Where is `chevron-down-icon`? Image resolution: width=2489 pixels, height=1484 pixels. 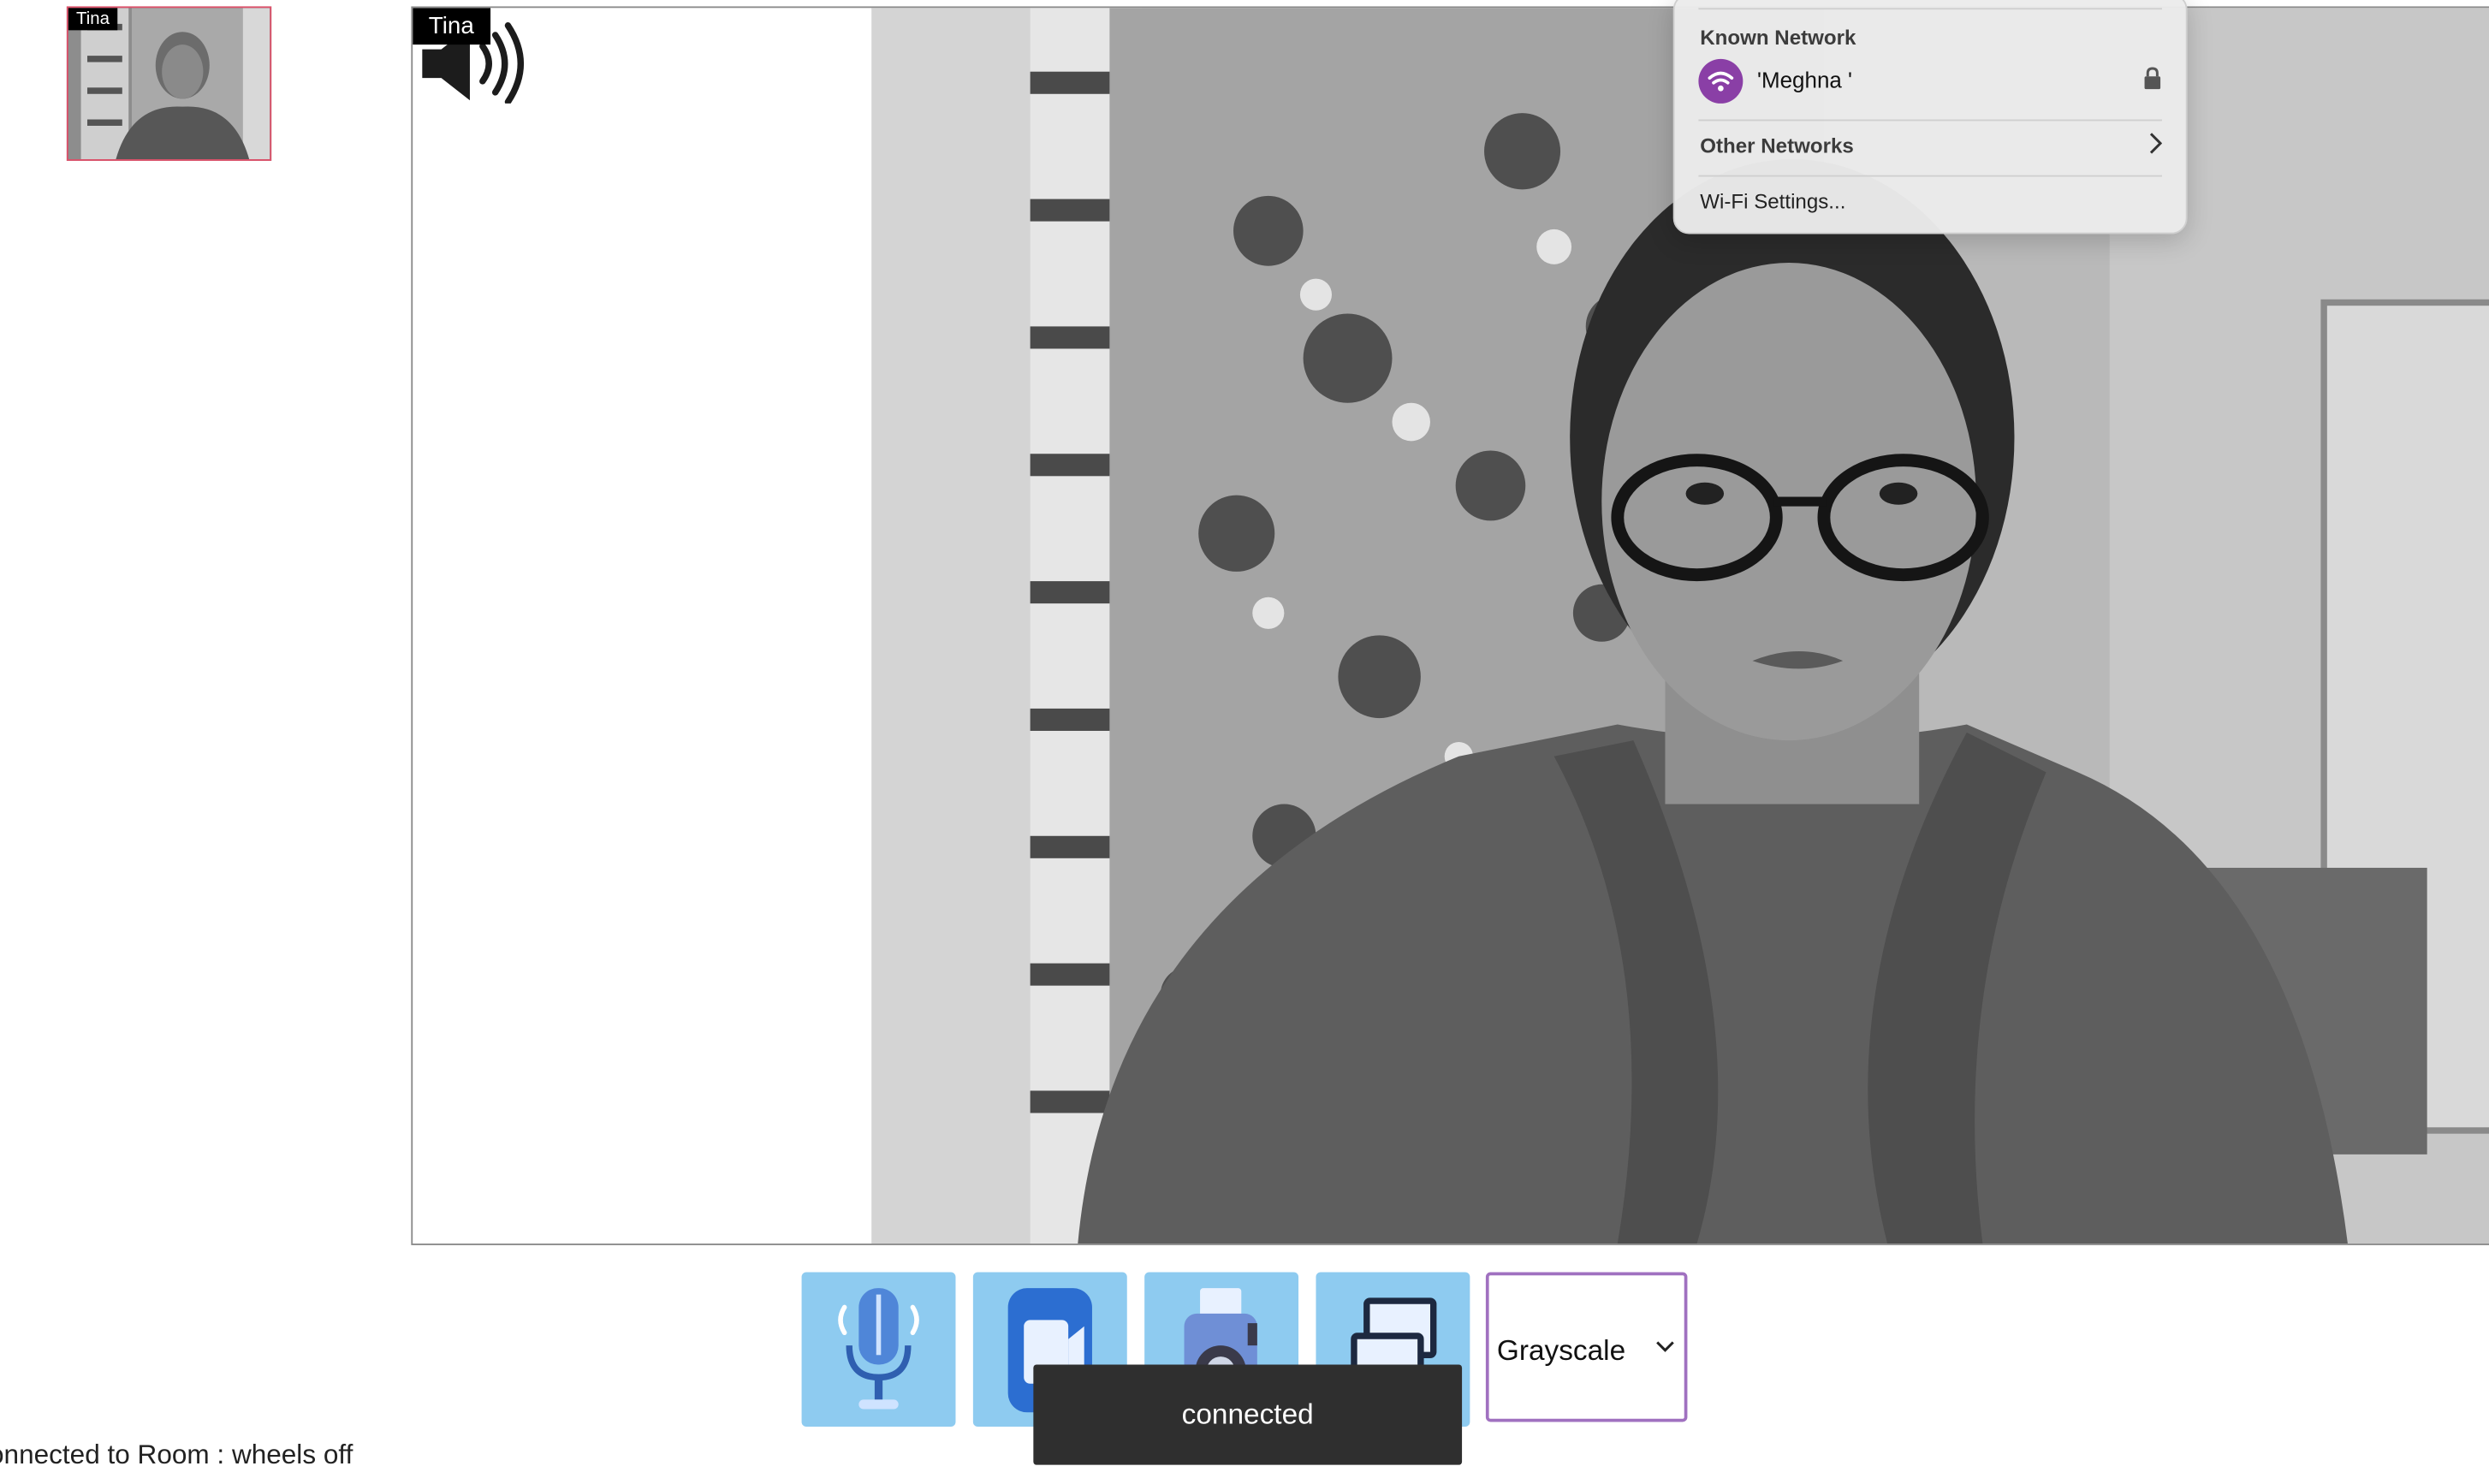
chevron-down-icon is located at coordinates (1665, 1347).